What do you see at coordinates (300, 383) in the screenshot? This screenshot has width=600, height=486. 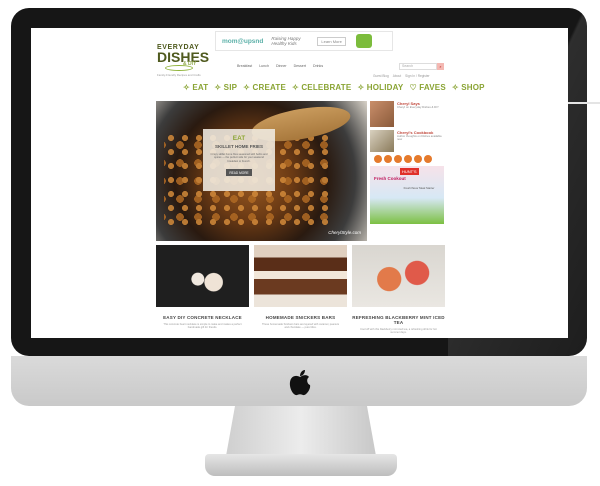 I see `apple-logo-icon` at bounding box center [300, 383].